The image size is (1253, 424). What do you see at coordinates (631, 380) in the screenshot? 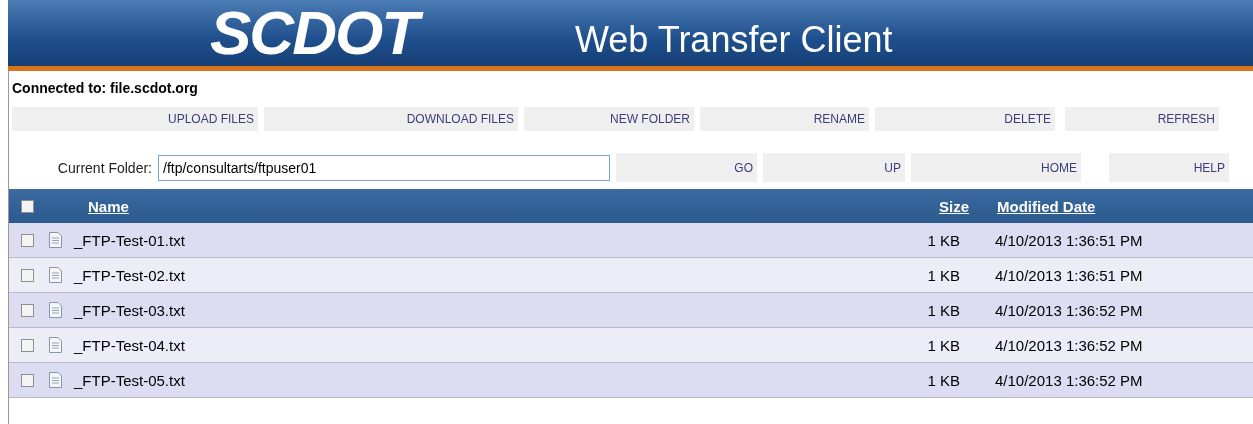
I see `file-row: _FTP-Test-05.txt 1 KB 4/10/2013 1:36:52 PM` at bounding box center [631, 380].